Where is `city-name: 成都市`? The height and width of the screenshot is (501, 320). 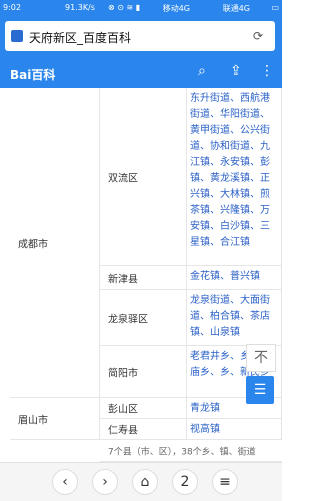 city-name: 成都市 is located at coordinates (33, 244).